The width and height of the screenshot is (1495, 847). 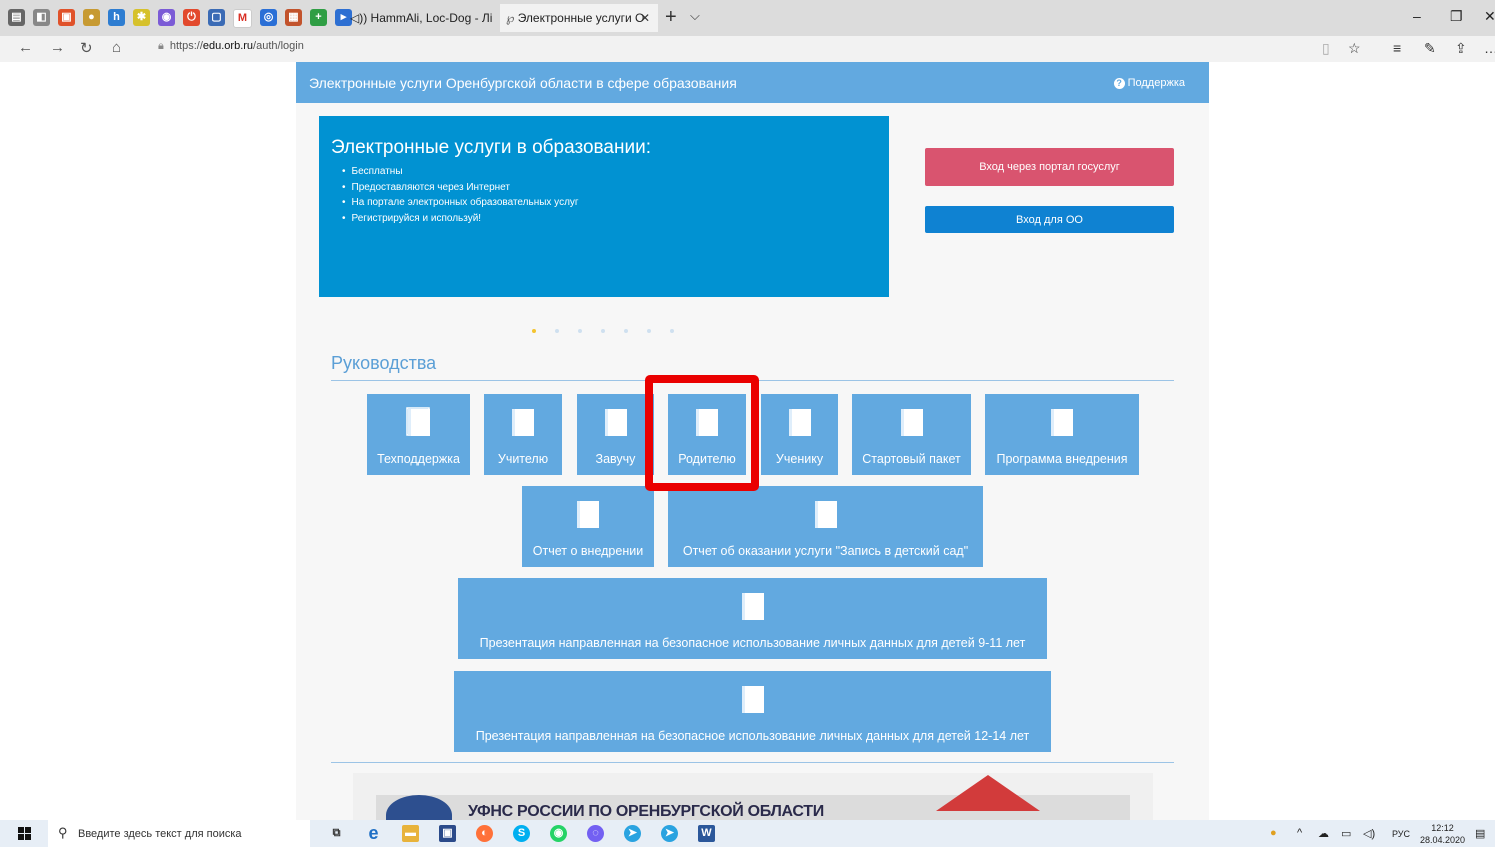 I want to click on oo-login-button: Вход для ОО, so click(x=1049, y=219).